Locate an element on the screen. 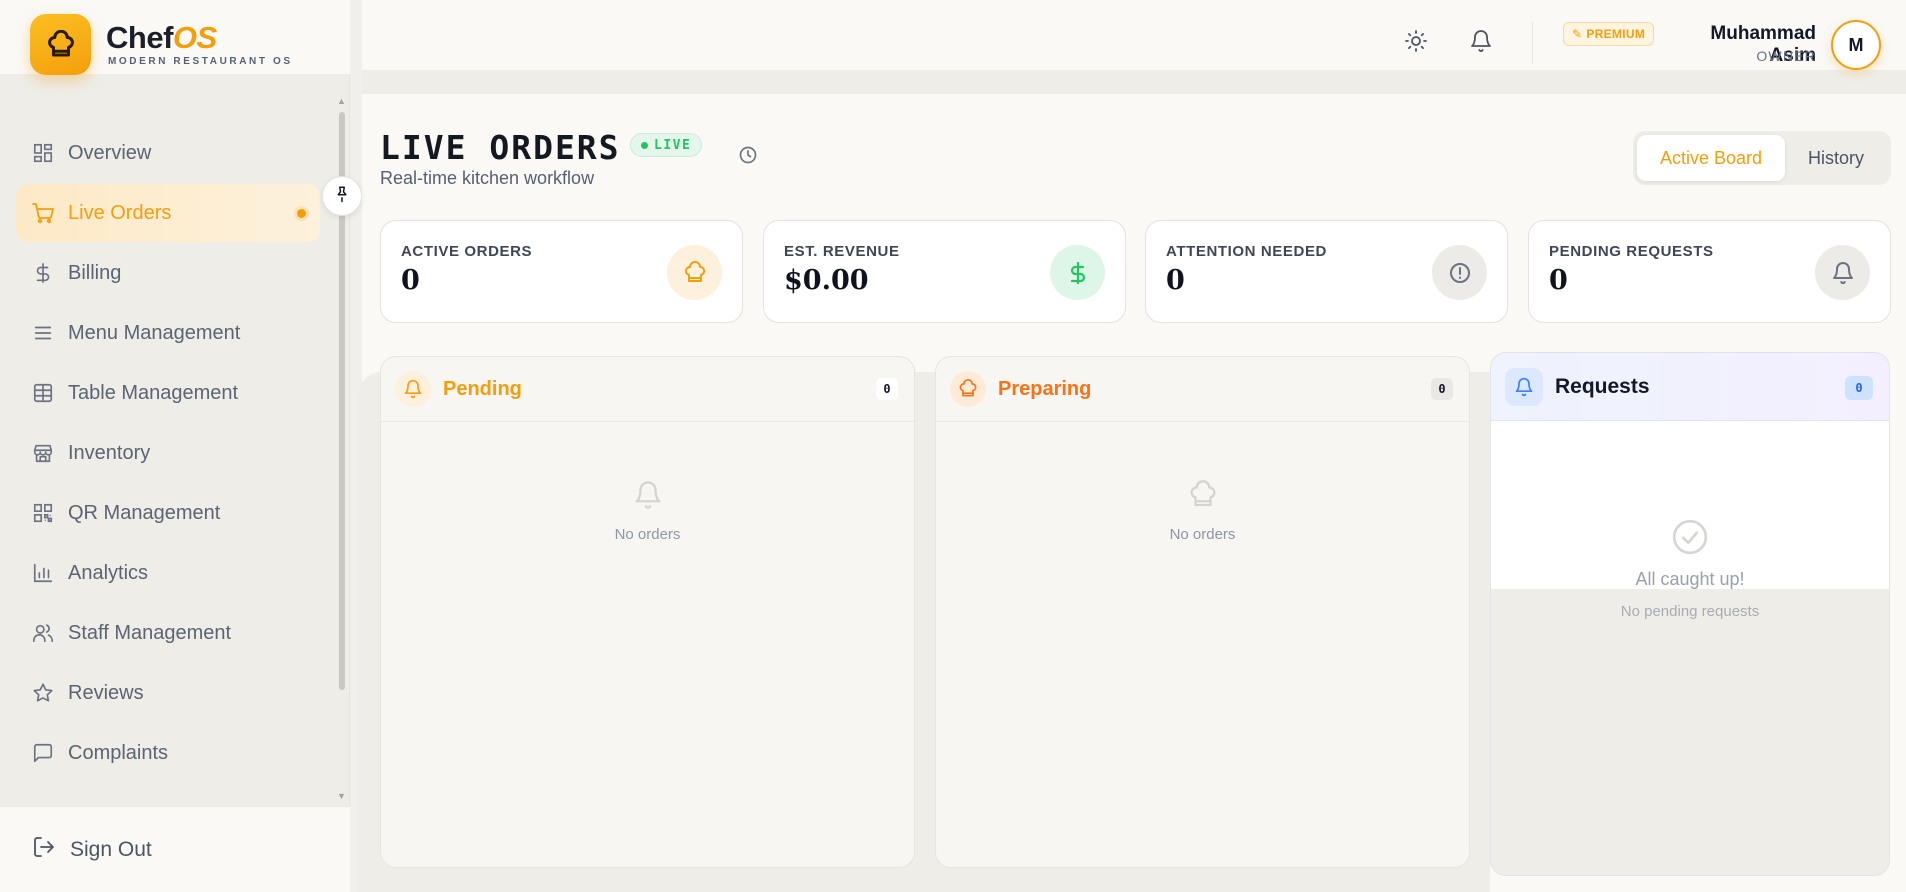 Image resolution: width=1906 pixels, height=892 pixels. sidebar-item-label: Table Management is located at coordinates (153, 392).